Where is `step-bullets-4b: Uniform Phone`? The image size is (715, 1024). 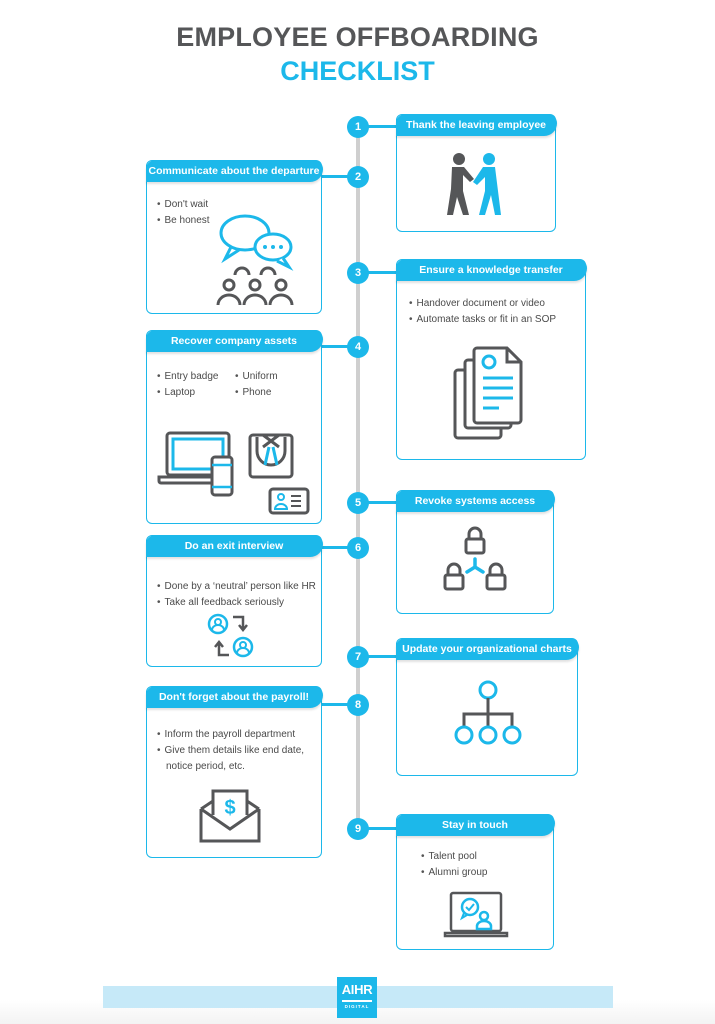
step-bullets-4b: Uniform Phone is located at coordinates (256, 385).